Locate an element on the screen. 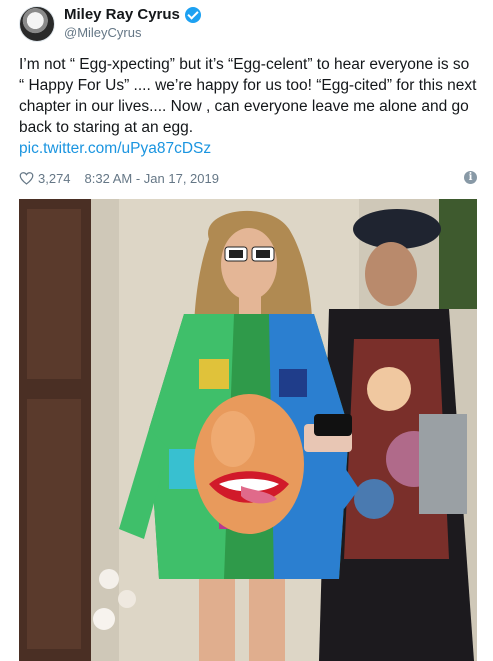 This screenshot has height=661, width=493. media-link: pic.twitter.com/uPya87cDSz is located at coordinates (248, 148).